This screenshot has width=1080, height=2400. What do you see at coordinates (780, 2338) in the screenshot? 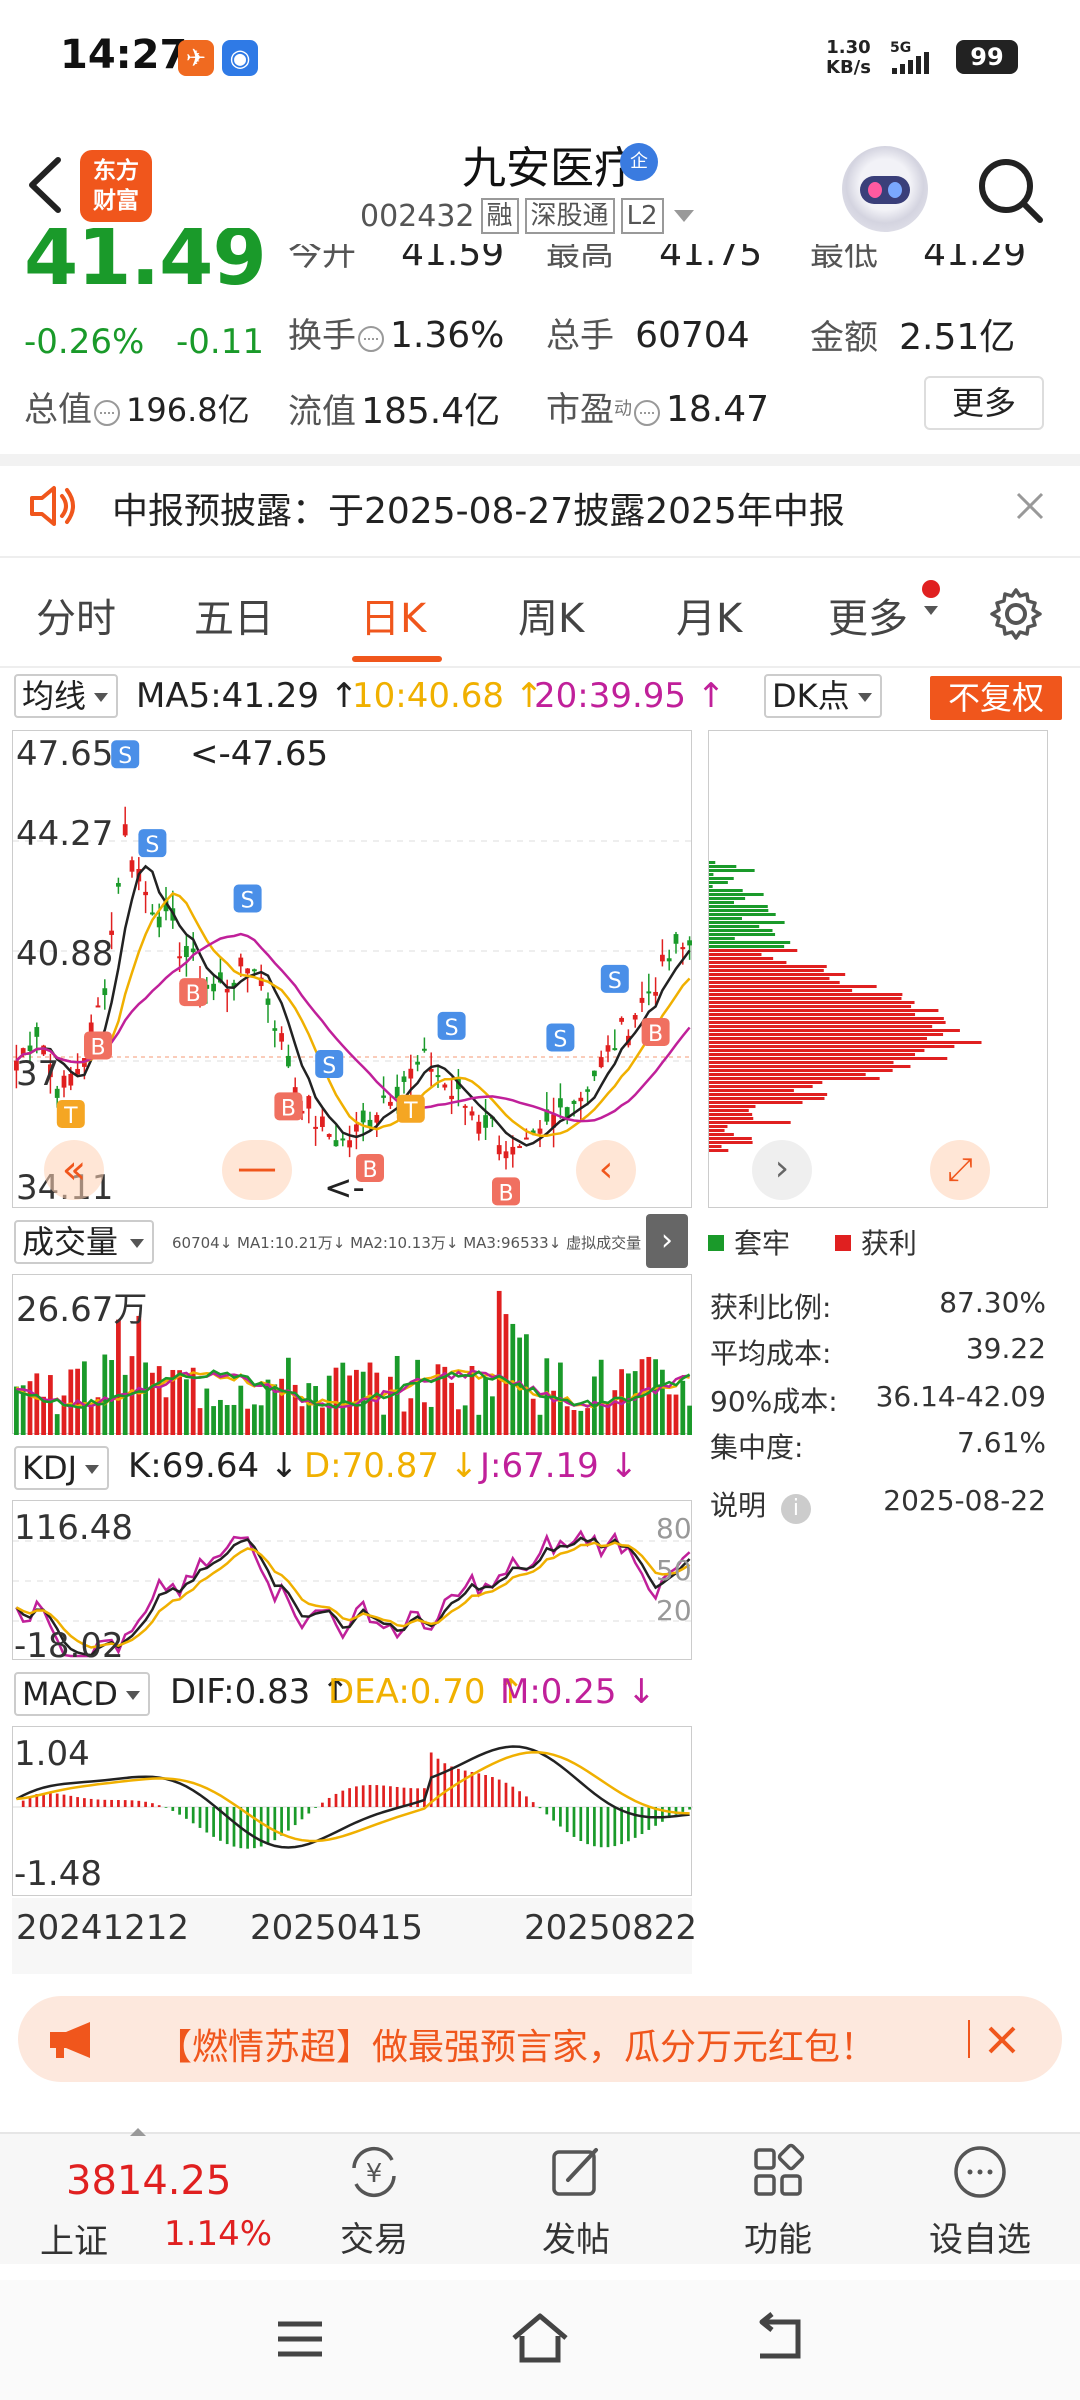
I see `back-icon` at bounding box center [780, 2338].